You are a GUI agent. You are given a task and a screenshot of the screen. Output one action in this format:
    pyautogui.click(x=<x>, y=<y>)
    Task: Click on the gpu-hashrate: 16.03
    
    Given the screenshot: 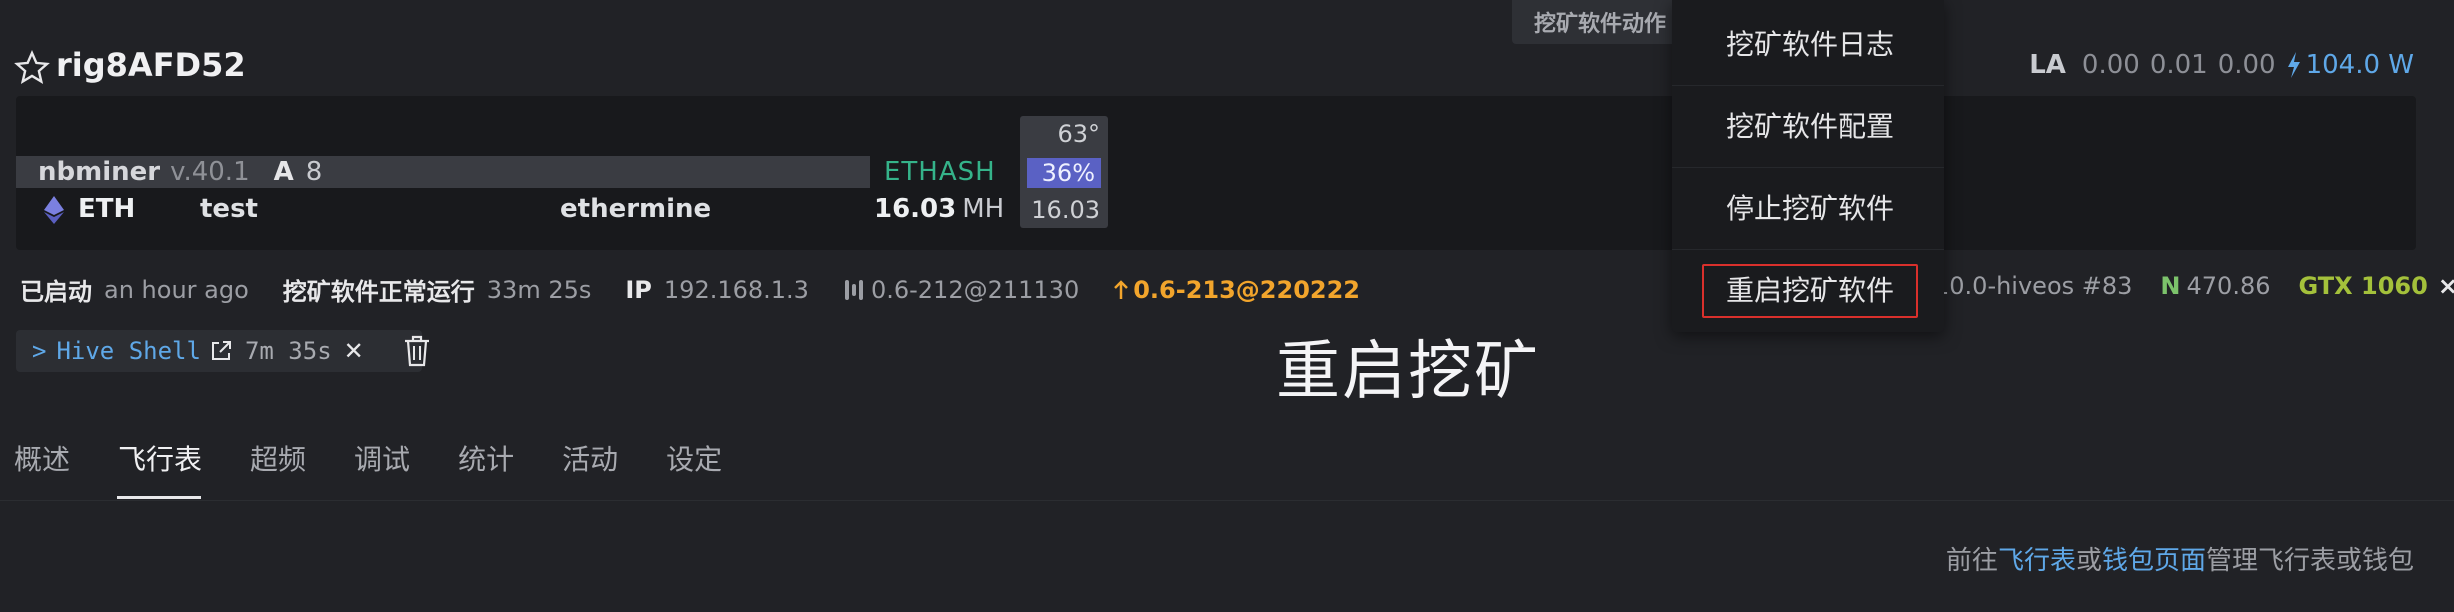 What is the action you would take?
    pyautogui.click(x=1065, y=210)
    